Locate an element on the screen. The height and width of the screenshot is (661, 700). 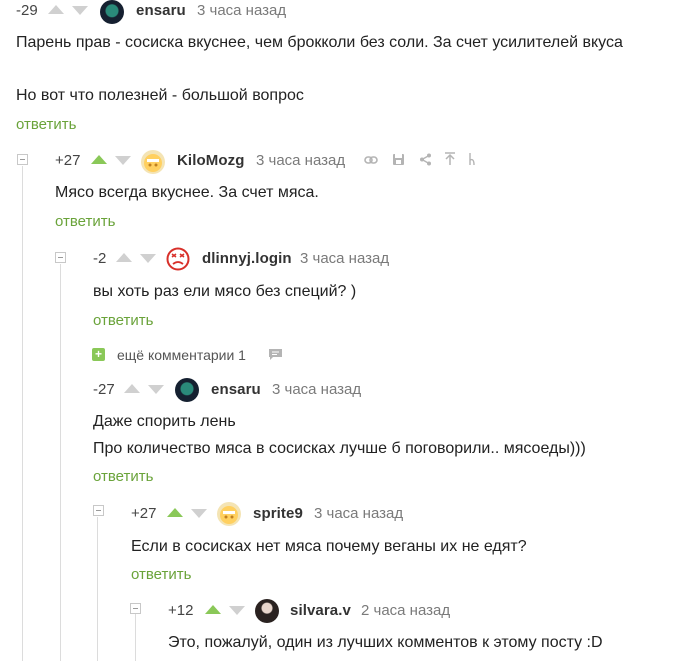
go-to-root-icon is located at coordinates (472, 159).